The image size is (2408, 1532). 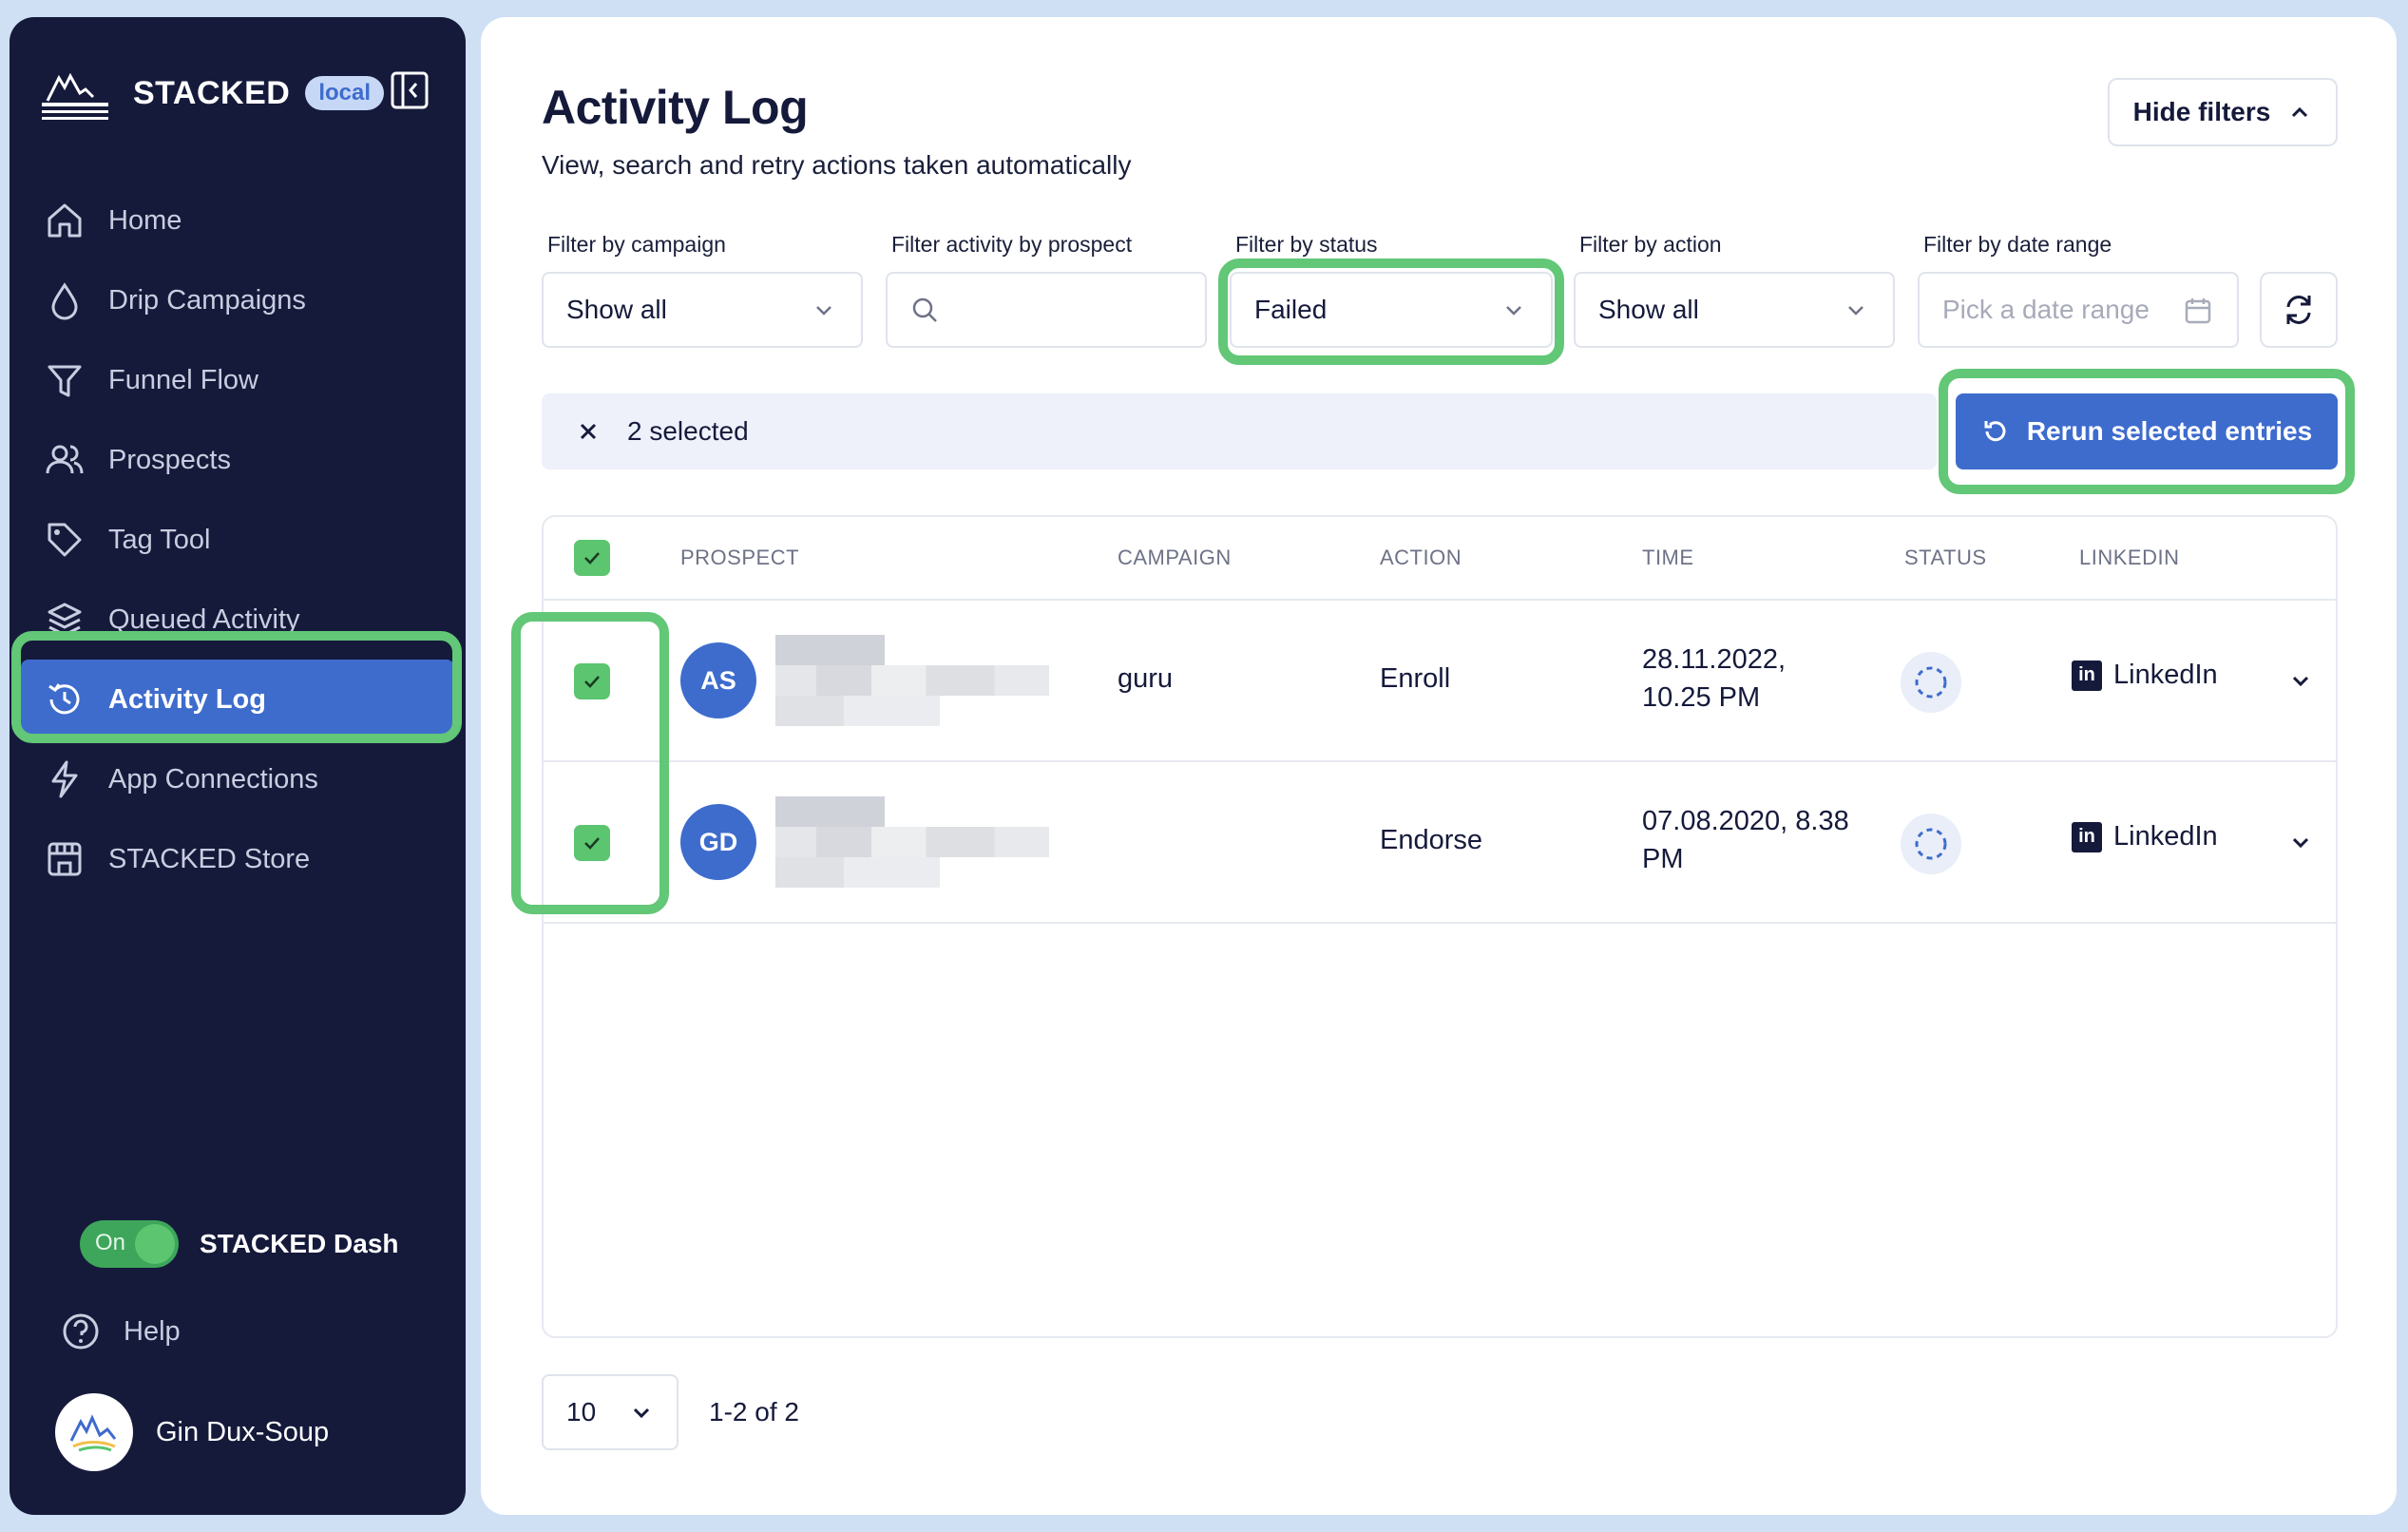 I want to click on action-cell: Endorse, so click(x=1432, y=840).